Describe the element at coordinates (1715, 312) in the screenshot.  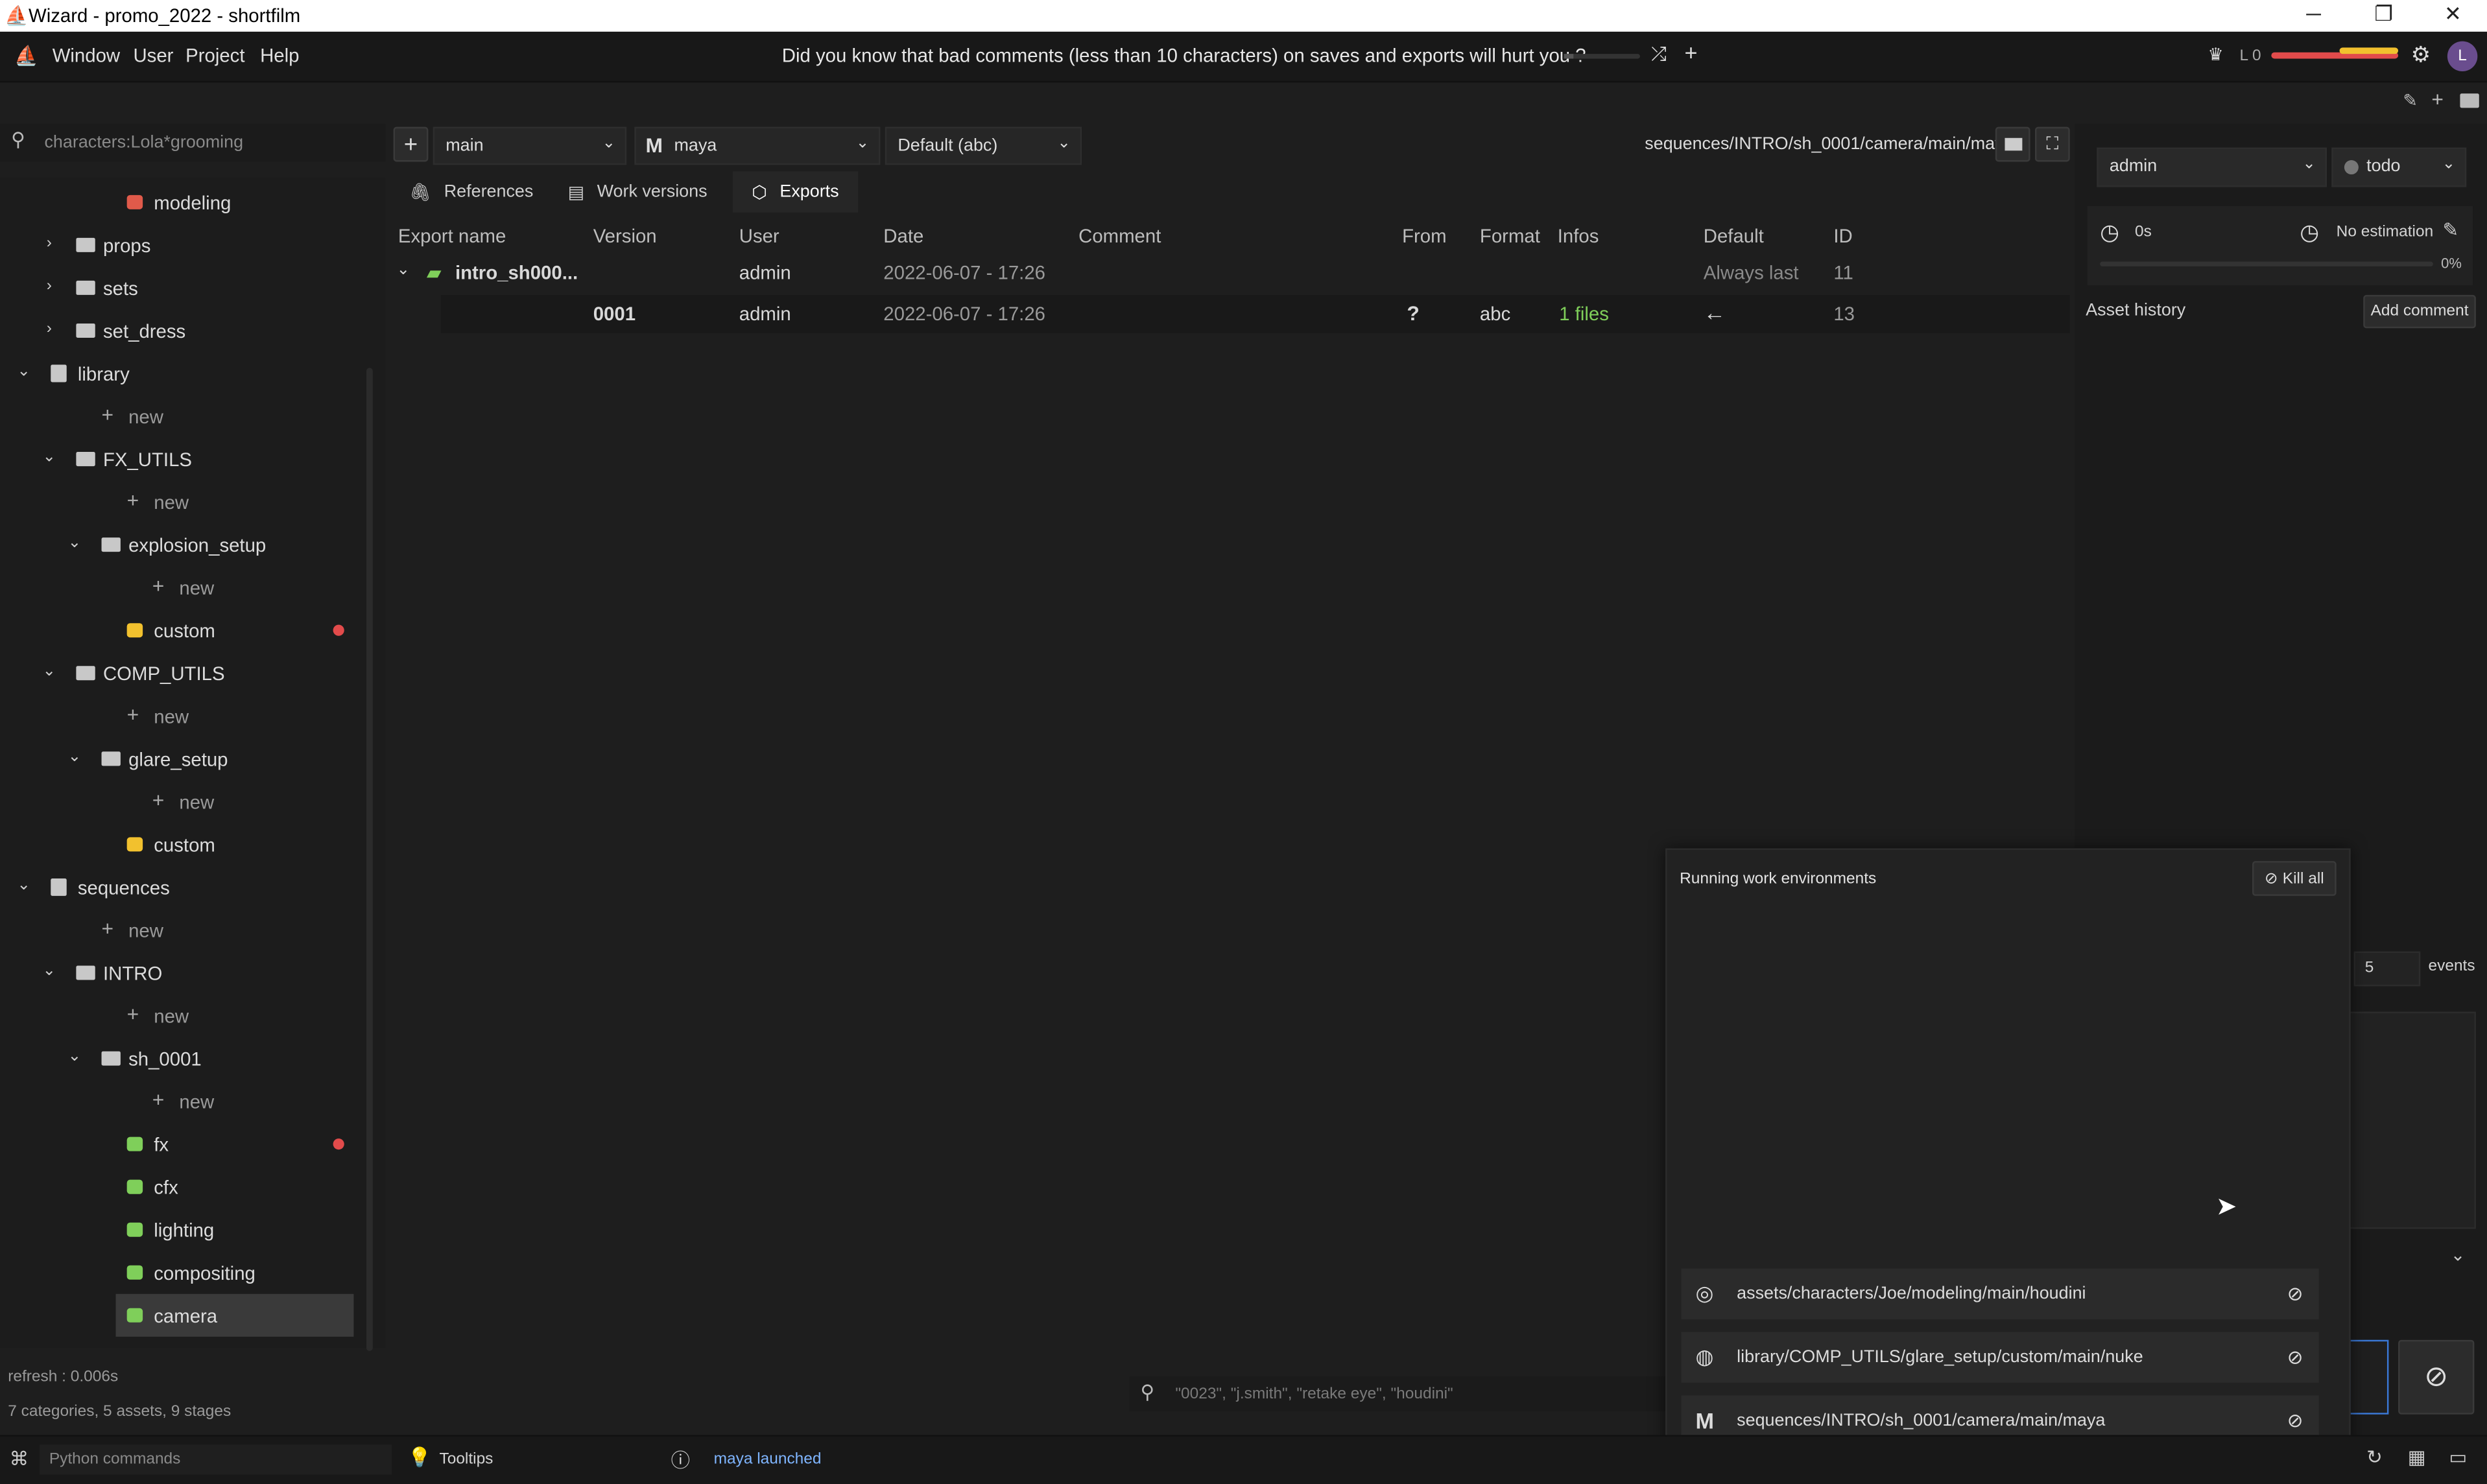
I see `set-default-icon: ←` at that location.